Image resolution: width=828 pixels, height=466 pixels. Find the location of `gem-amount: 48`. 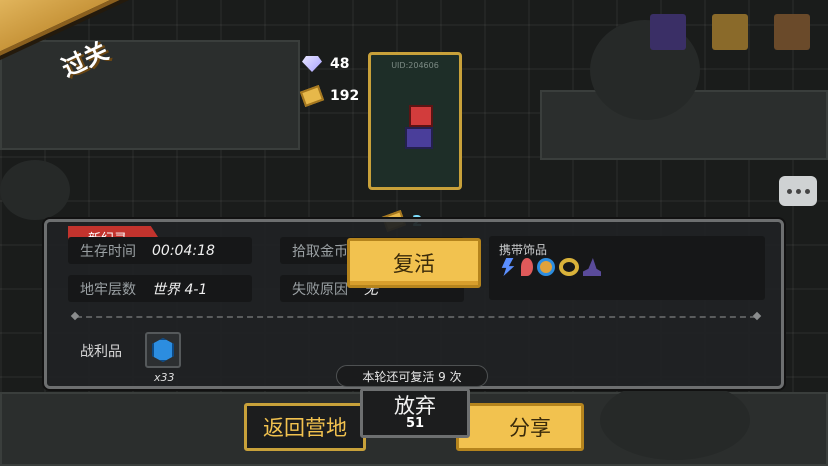

gem-amount: 48 is located at coordinates (340, 64).